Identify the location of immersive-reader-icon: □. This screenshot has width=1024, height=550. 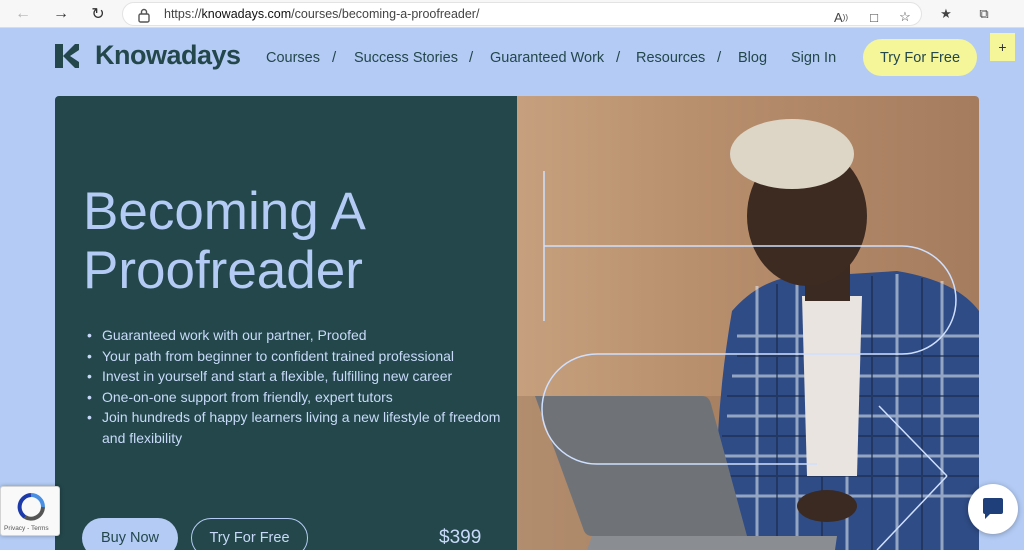
(874, 17).